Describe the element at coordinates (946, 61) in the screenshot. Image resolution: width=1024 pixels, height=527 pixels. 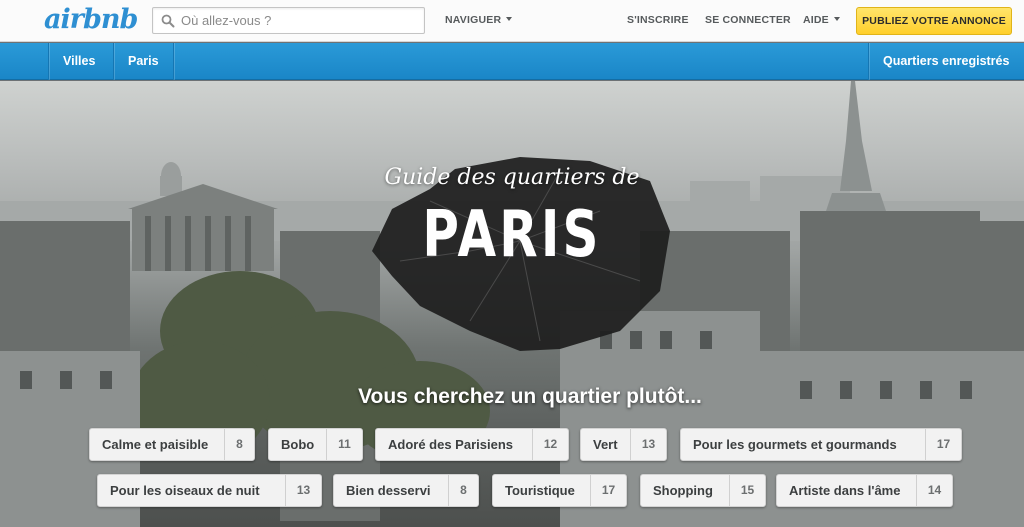
I see `saved-neighborhoods-link: Quartiers enregistrés` at that location.